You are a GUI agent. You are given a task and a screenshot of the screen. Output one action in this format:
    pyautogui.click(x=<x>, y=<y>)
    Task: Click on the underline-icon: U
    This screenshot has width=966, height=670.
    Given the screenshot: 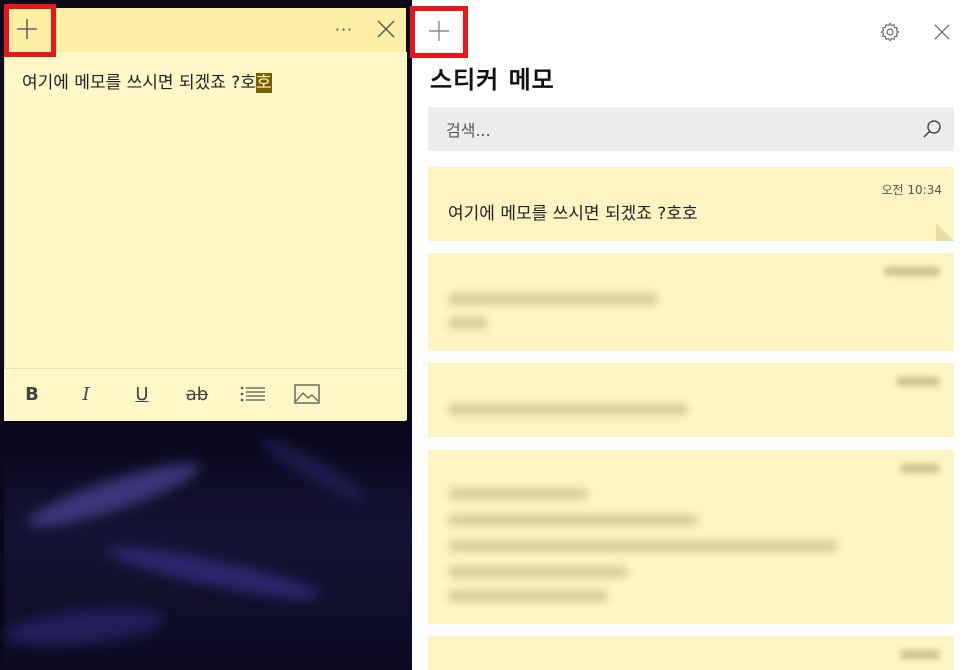 What is the action you would take?
    pyautogui.click(x=142, y=394)
    